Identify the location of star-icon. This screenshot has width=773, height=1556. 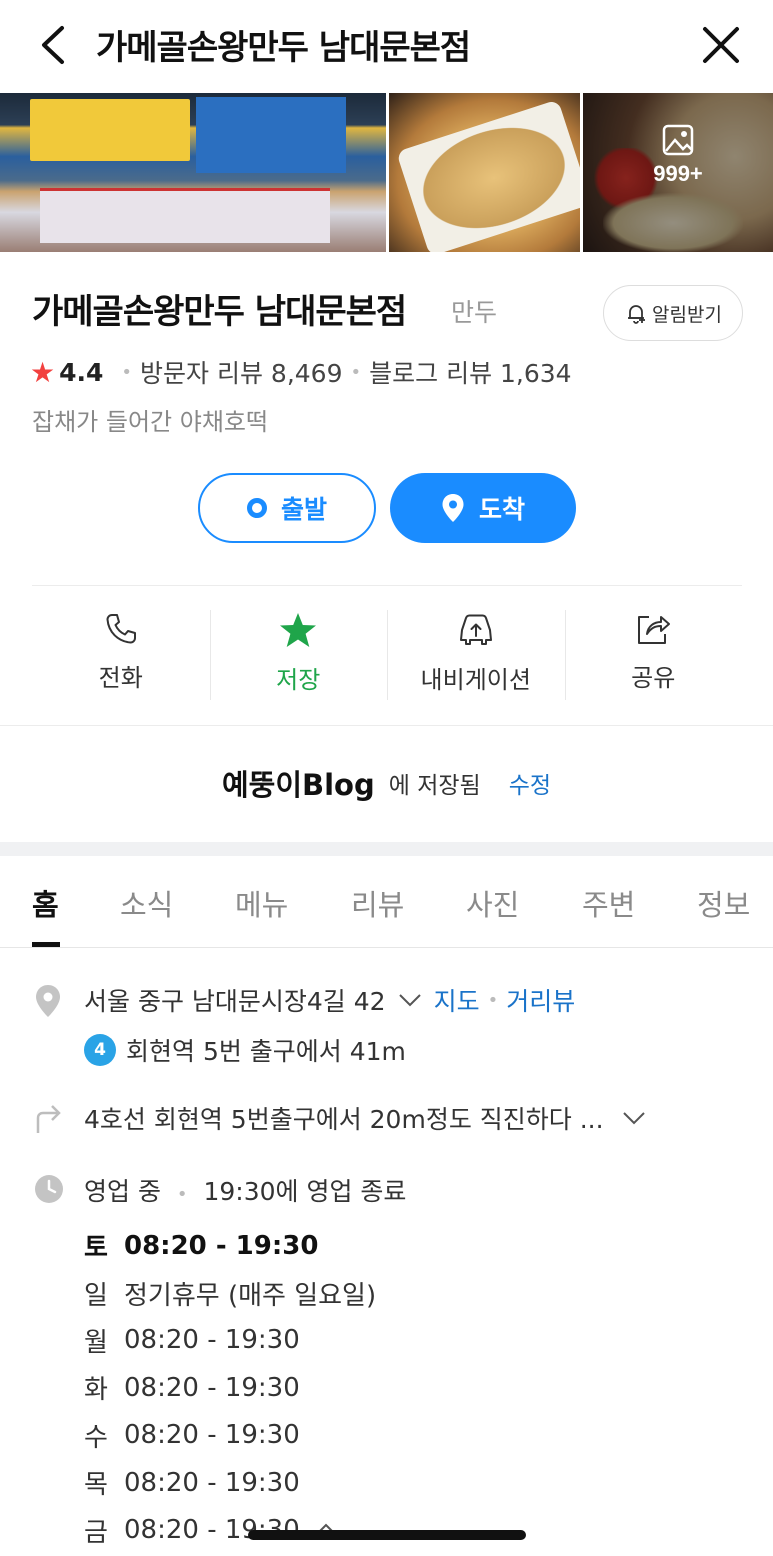
(298, 630).